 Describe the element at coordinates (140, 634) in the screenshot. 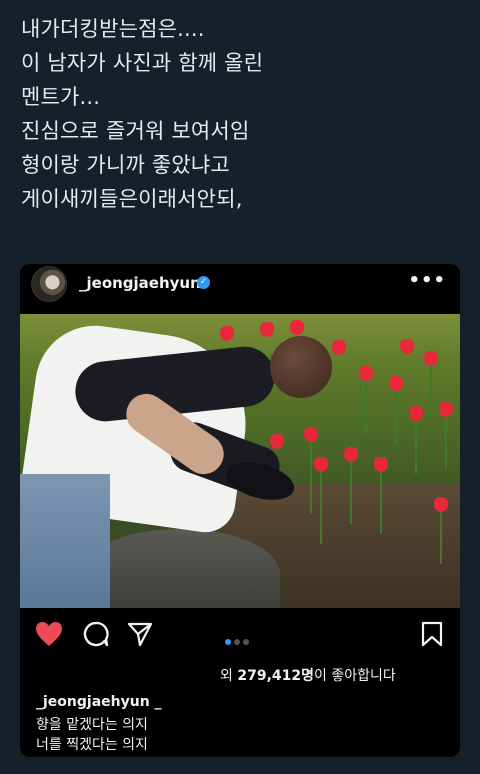

I see `share-icon` at that location.